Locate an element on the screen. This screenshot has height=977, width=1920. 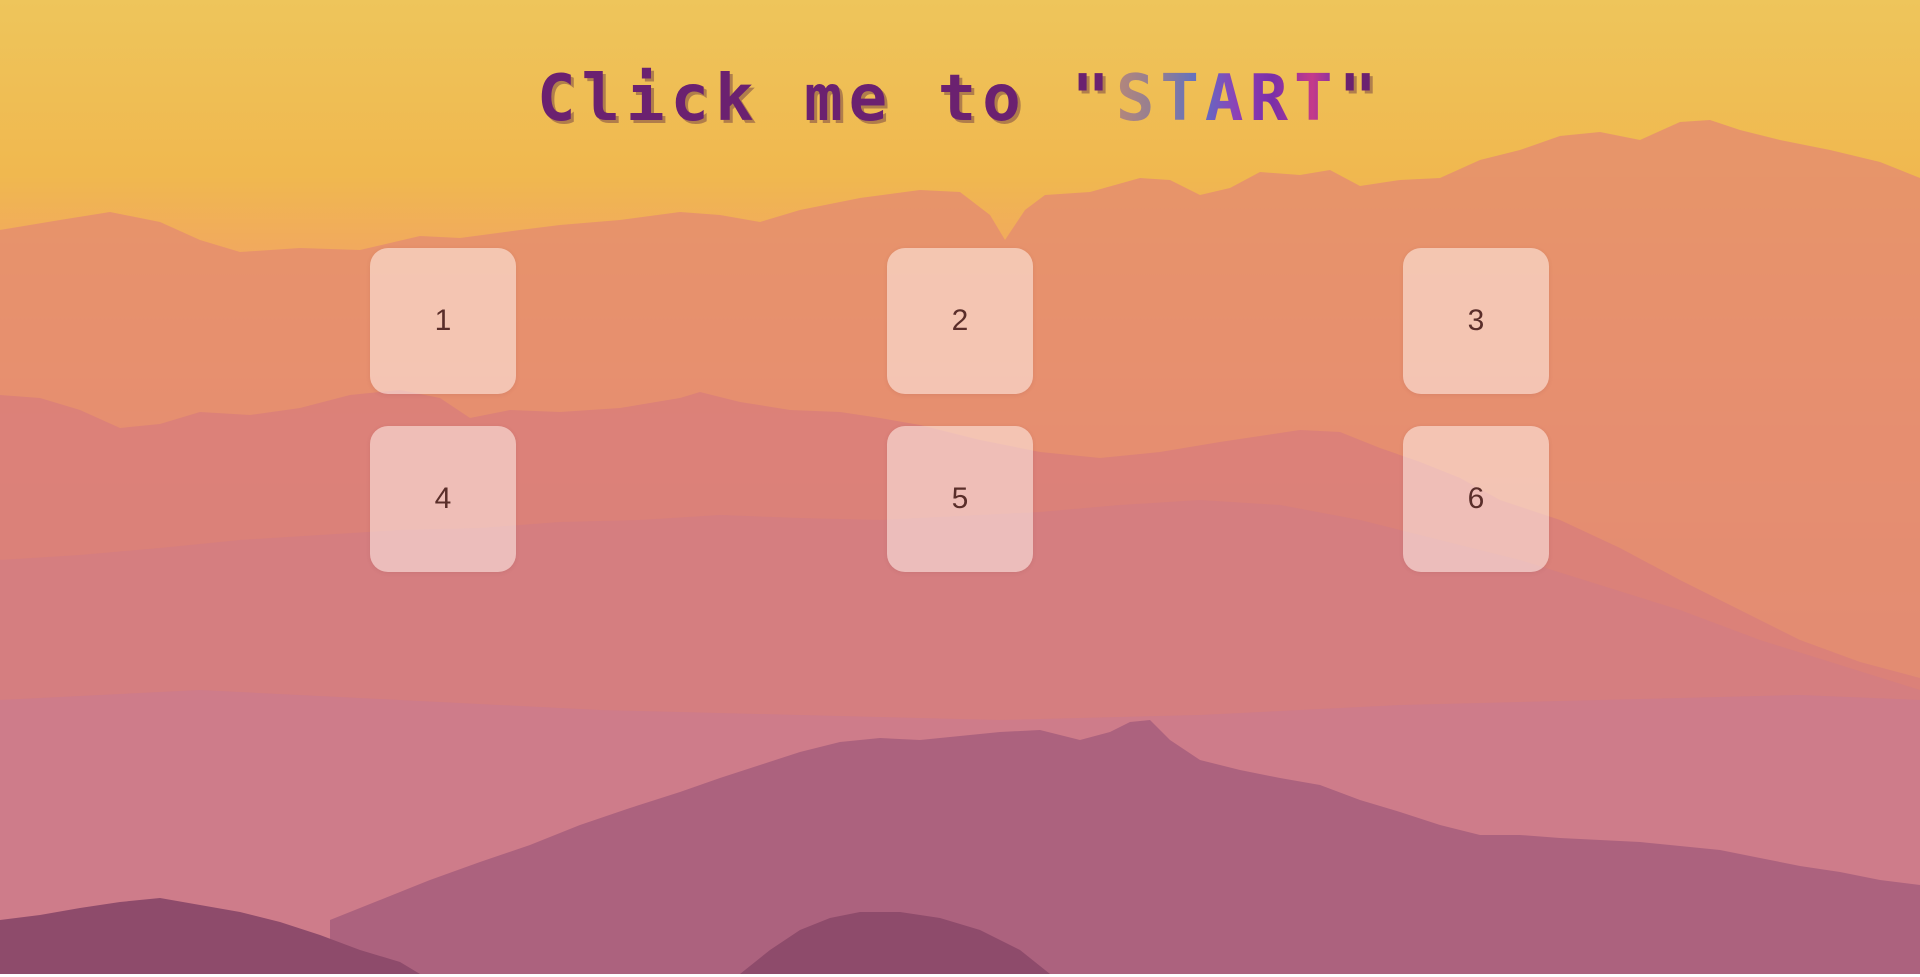
tile-3: 3 is located at coordinates (1476, 321).